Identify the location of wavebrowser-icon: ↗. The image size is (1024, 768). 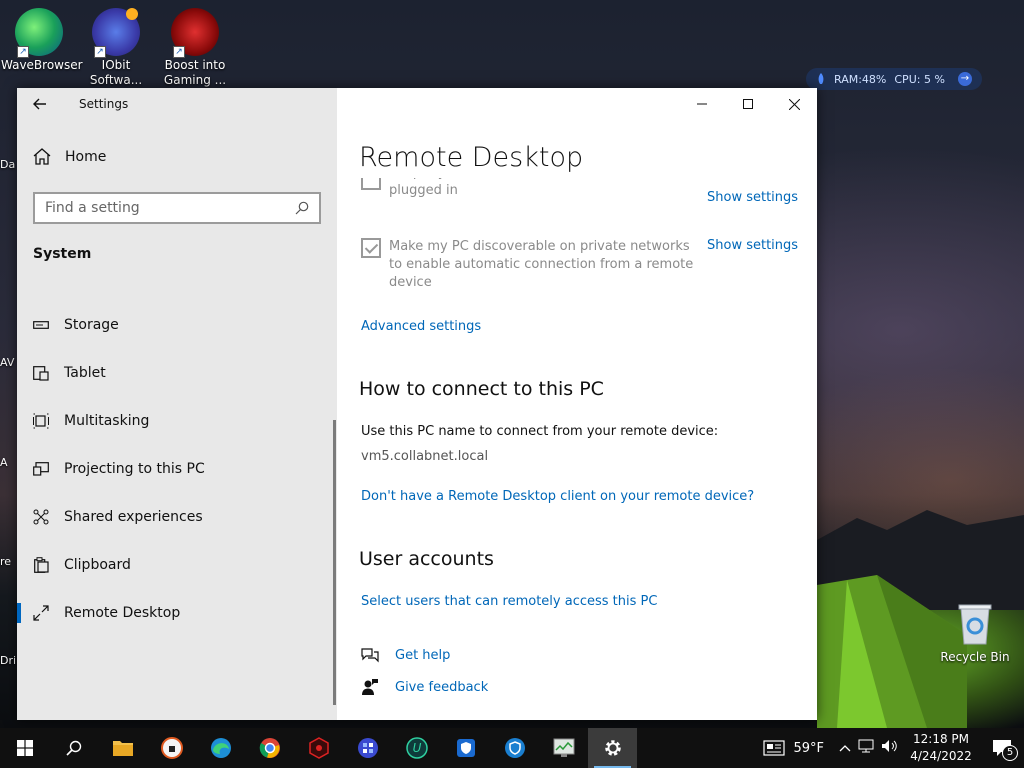
(39, 33).